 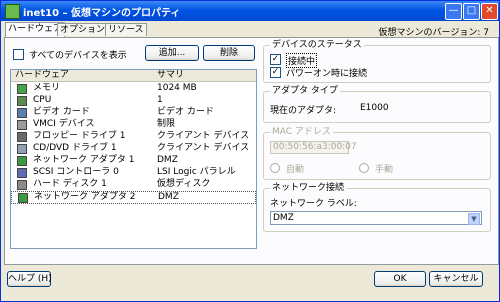 I want to click on help-button: ヘルプ (H), so click(x=29, y=279).